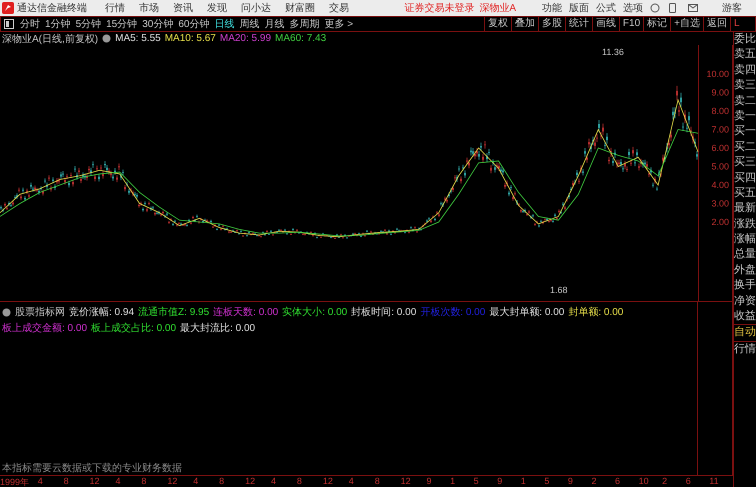 Image resolution: width=756 pixels, height=487 pixels. Describe the element at coordinates (453, 312) in the screenshot. I see `indicator-value: 开板次数: 0.00` at that location.